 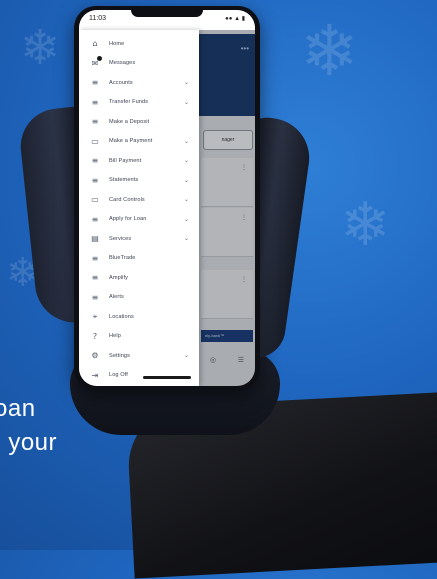 I want to click on drawer-item-label: Services, so click(x=120, y=238).